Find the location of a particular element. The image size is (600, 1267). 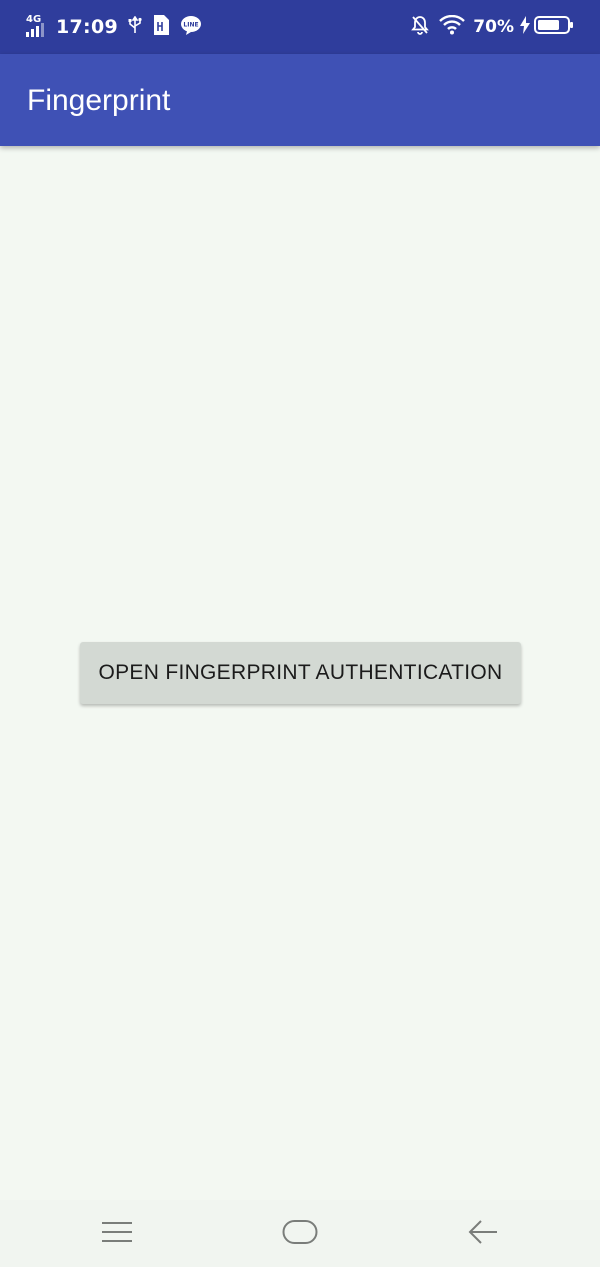

line-app-icon: LINE is located at coordinates (191, 27).